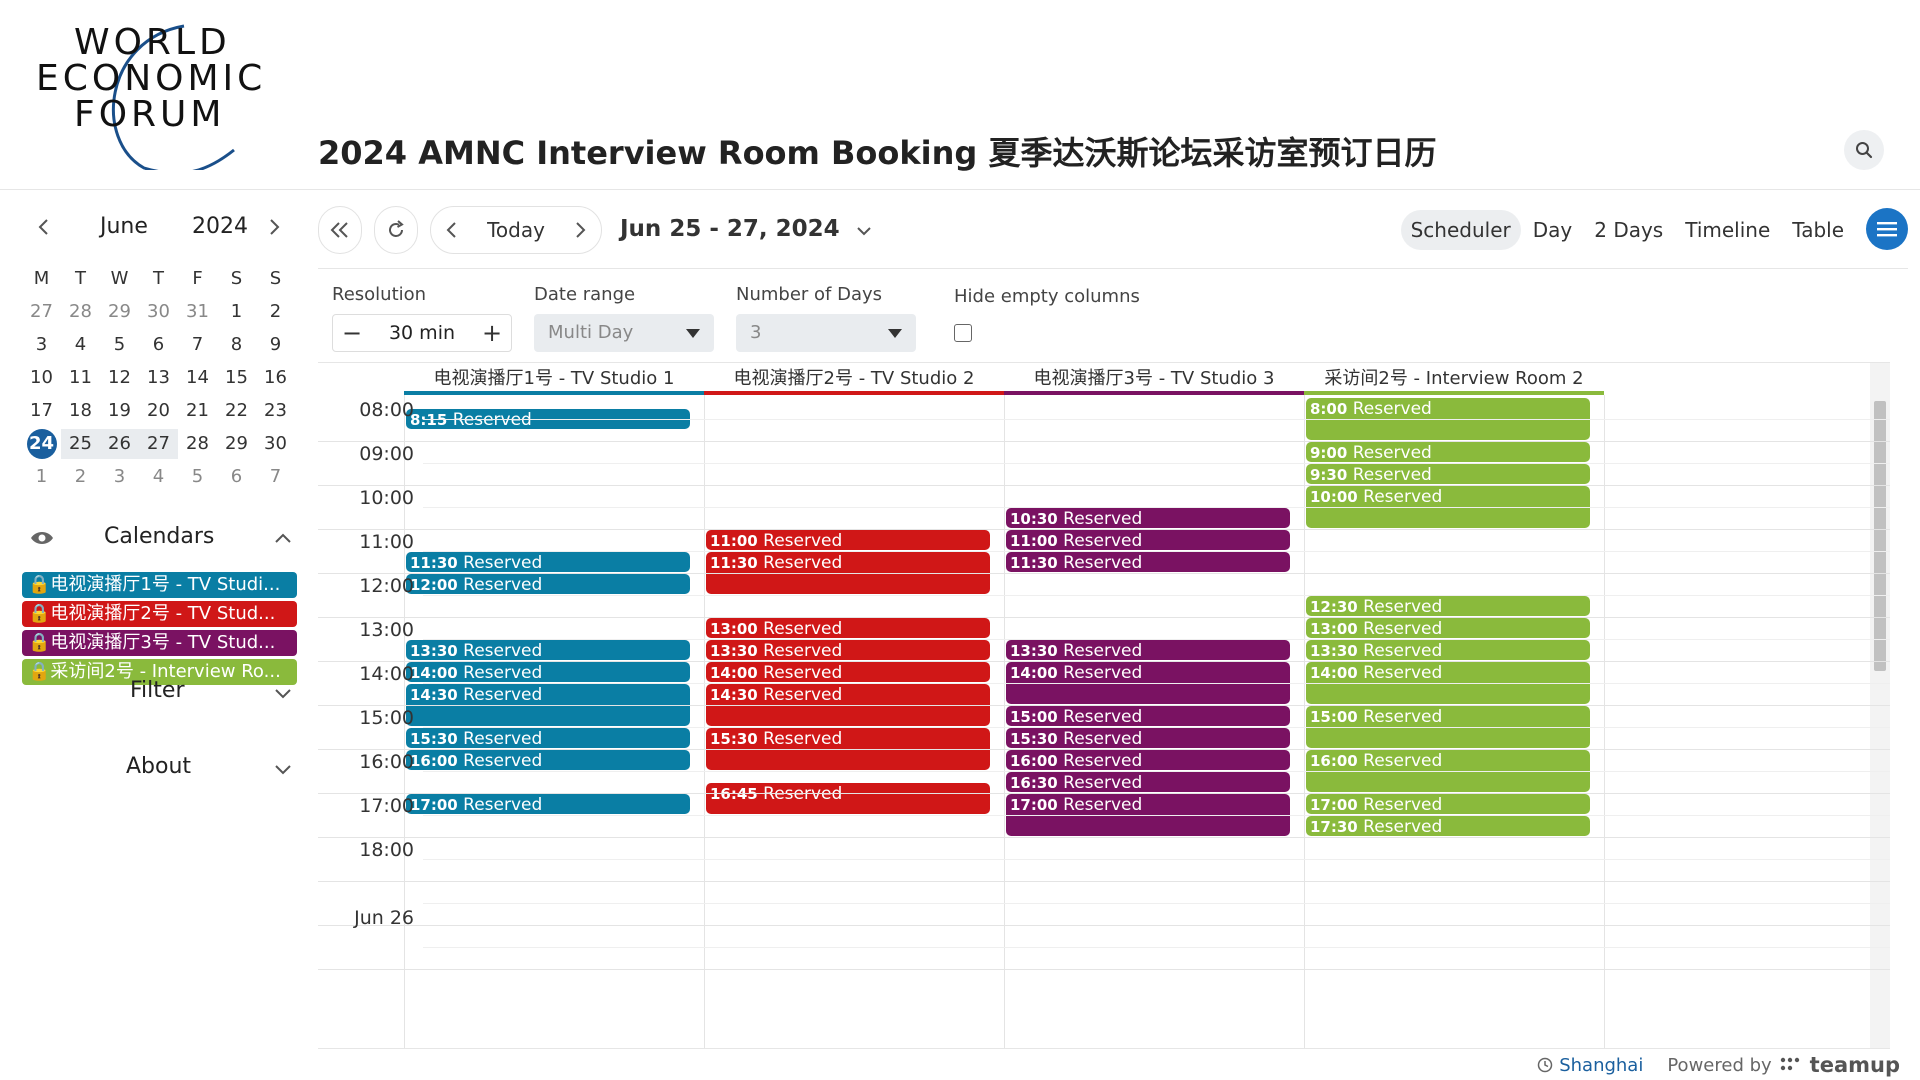 The image size is (1920, 1080). What do you see at coordinates (548, 584) in the screenshot?
I see `event-block: 12:00 Reserved` at bounding box center [548, 584].